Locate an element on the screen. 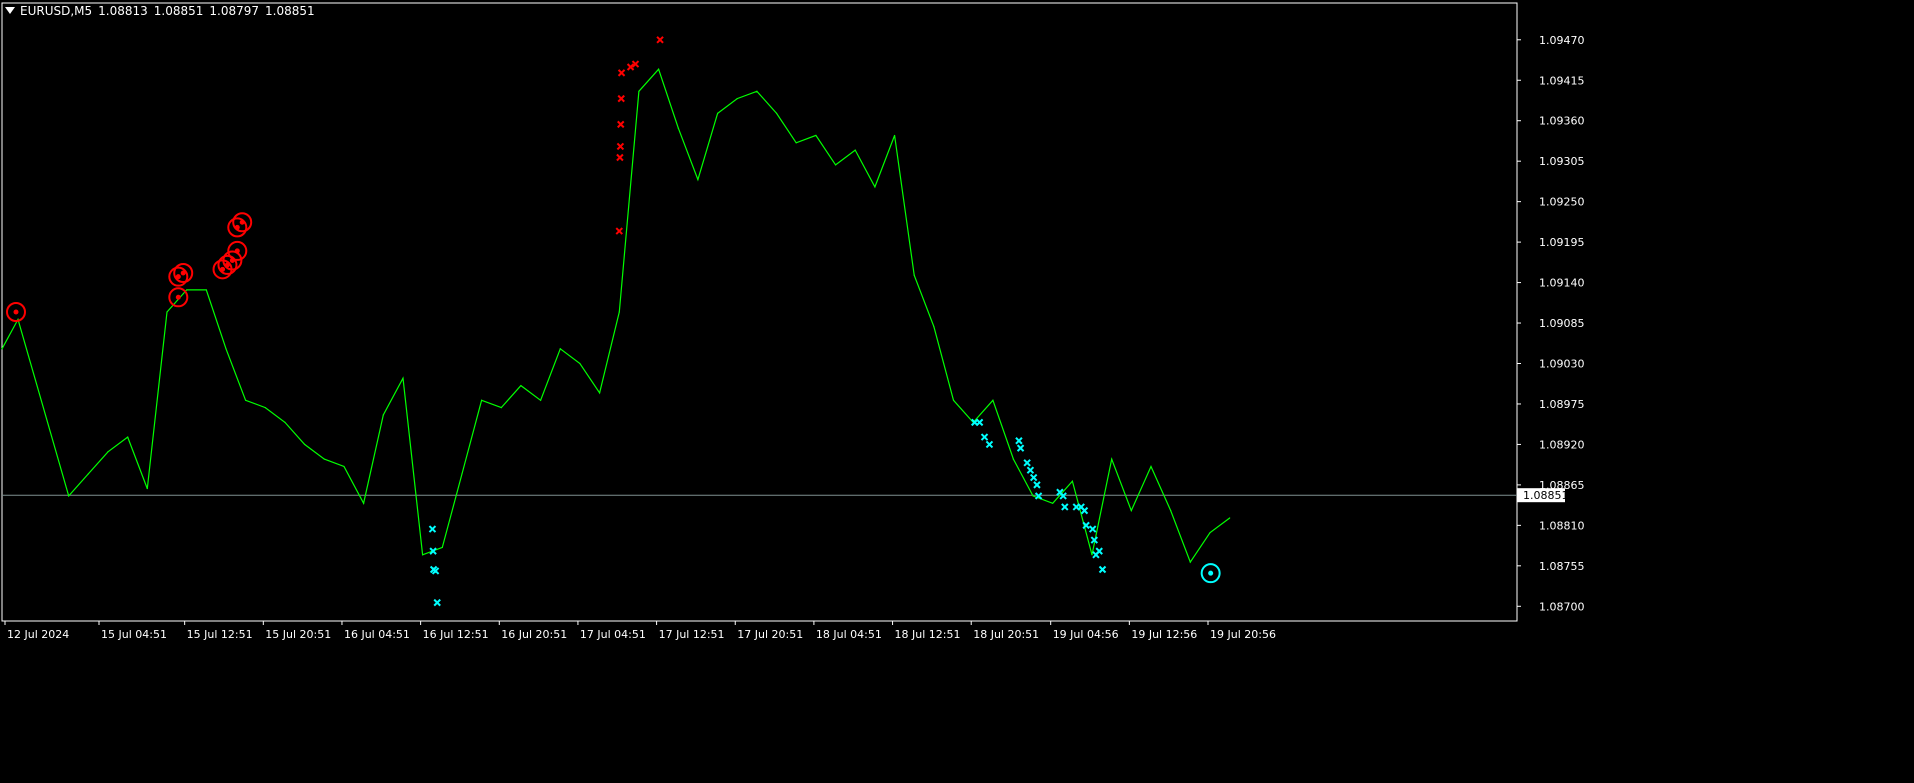  chart-header: EURUSD,M5 1.08813 1.08851 1.08797 1.08851 is located at coordinates (163, 11).